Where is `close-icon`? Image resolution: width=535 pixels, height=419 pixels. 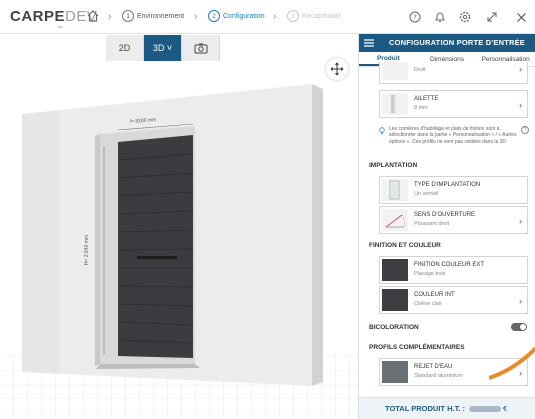
close-icon is located at coordinates (521, 17).